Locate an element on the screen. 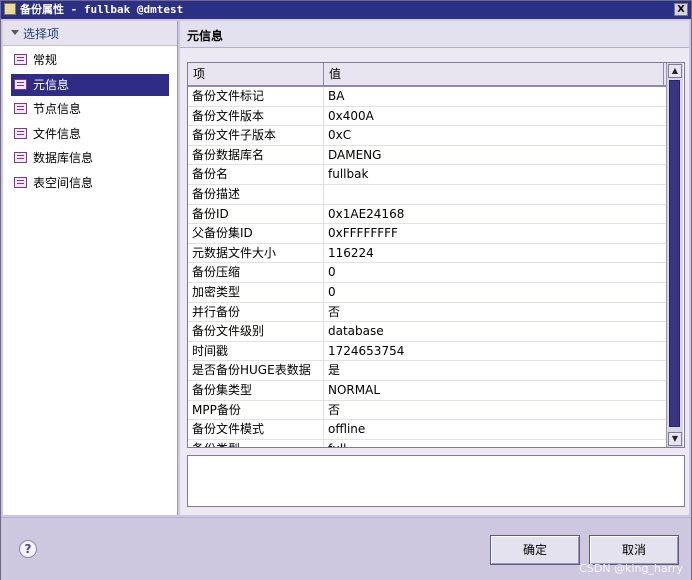  table-header: 项 值 is located at coordinates (427, 75).